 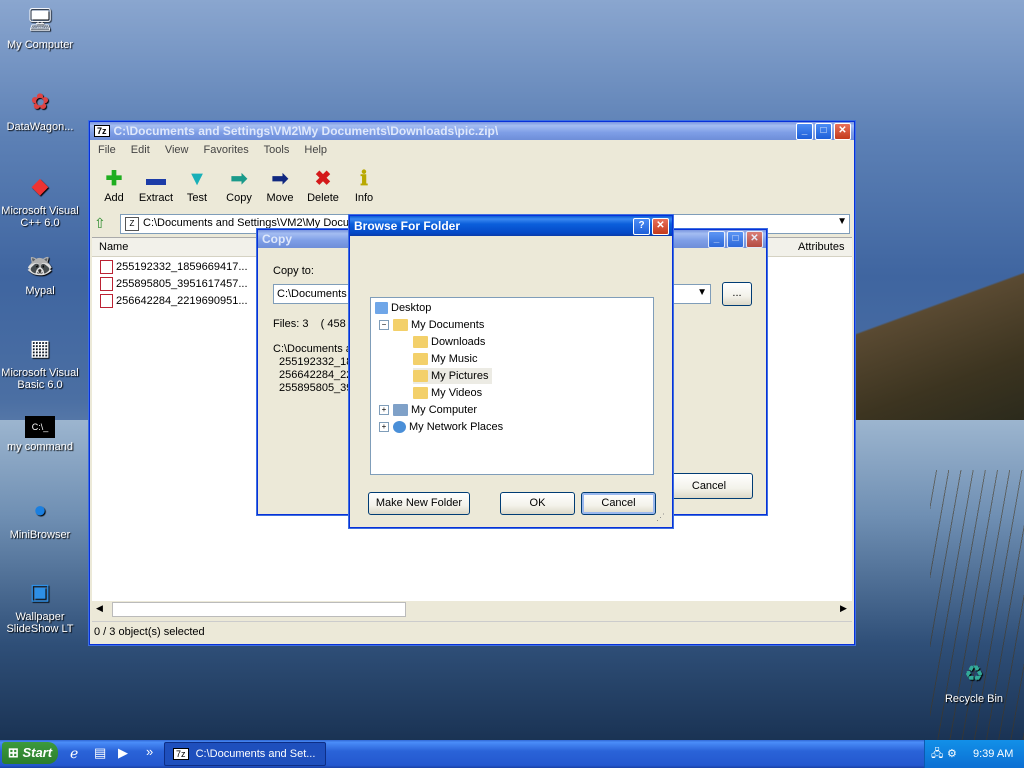 What do you see at coordinates (411, 308) in the screenshot?
I see `tree-item-label: Desktop` at bounding box center [411, 308].